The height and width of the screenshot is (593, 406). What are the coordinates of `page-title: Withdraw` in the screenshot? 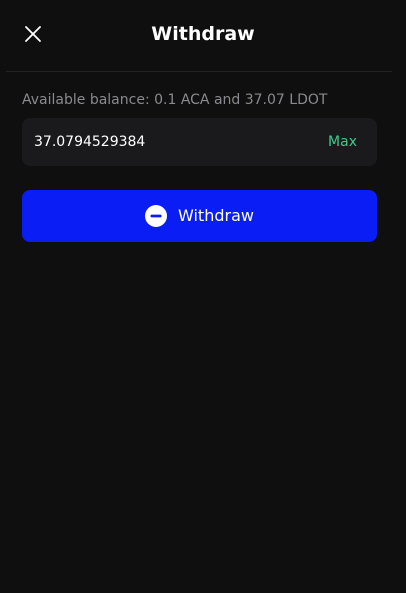 It's located at (203, 34).